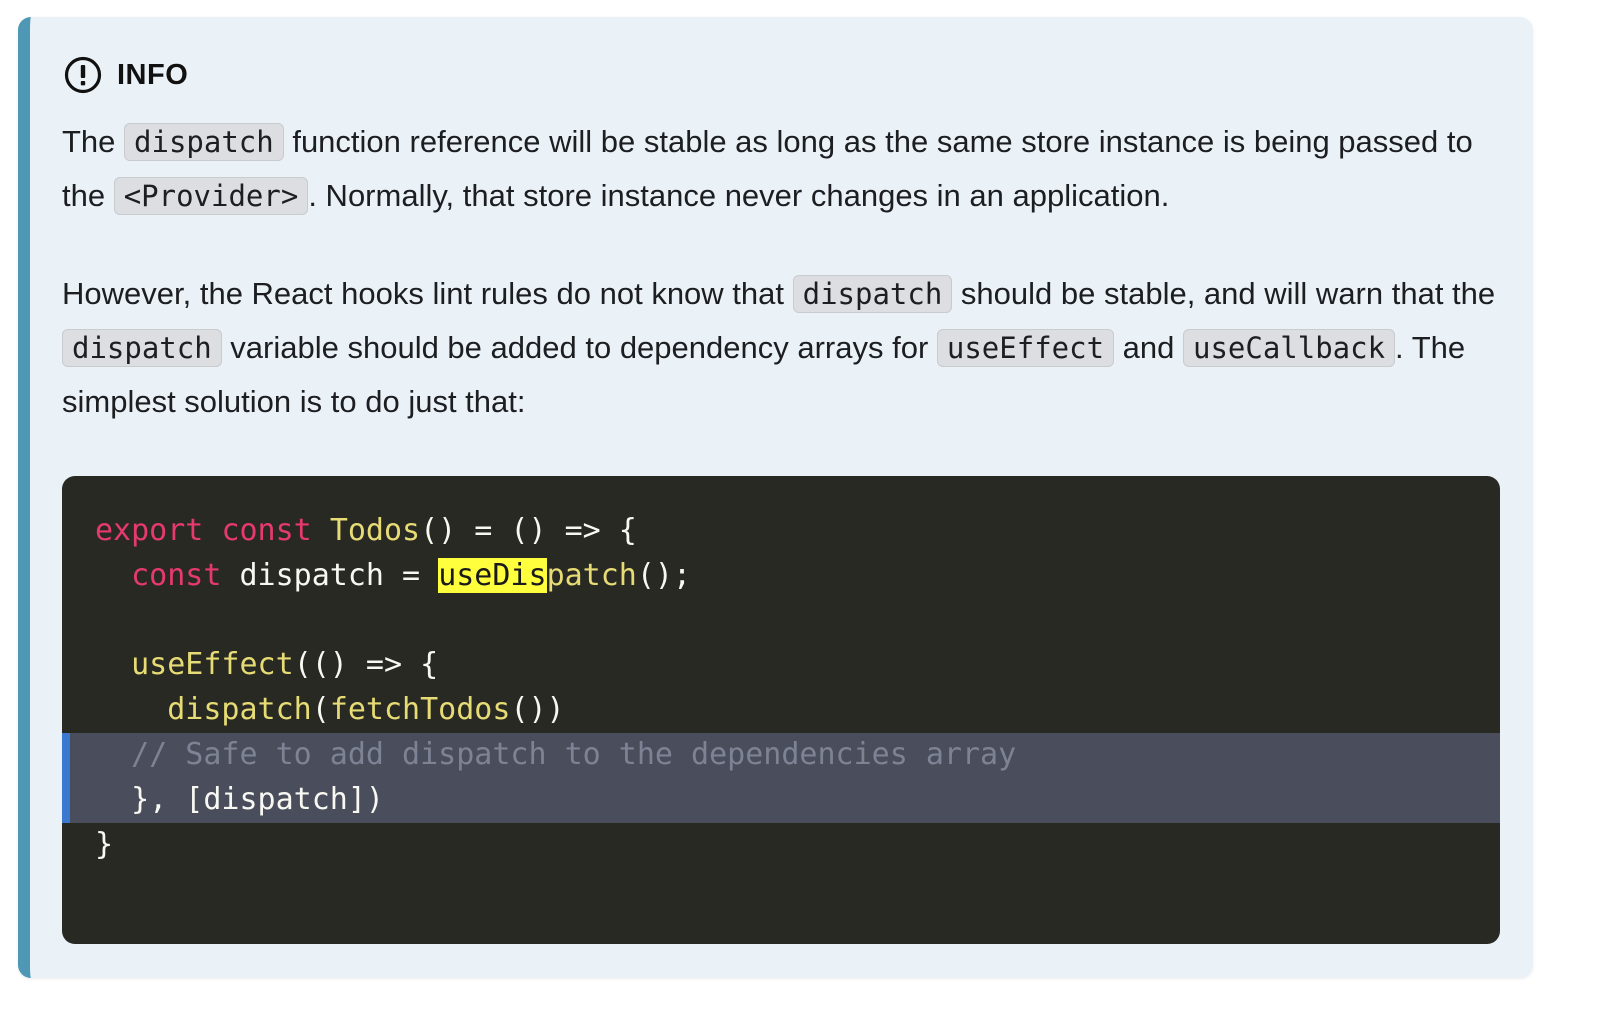 The image size is (1614, 1030). What do you see at coordinates (83, 75) in the screenshot?
I see `alert-circle-icon` at bounding box center [83, 75].